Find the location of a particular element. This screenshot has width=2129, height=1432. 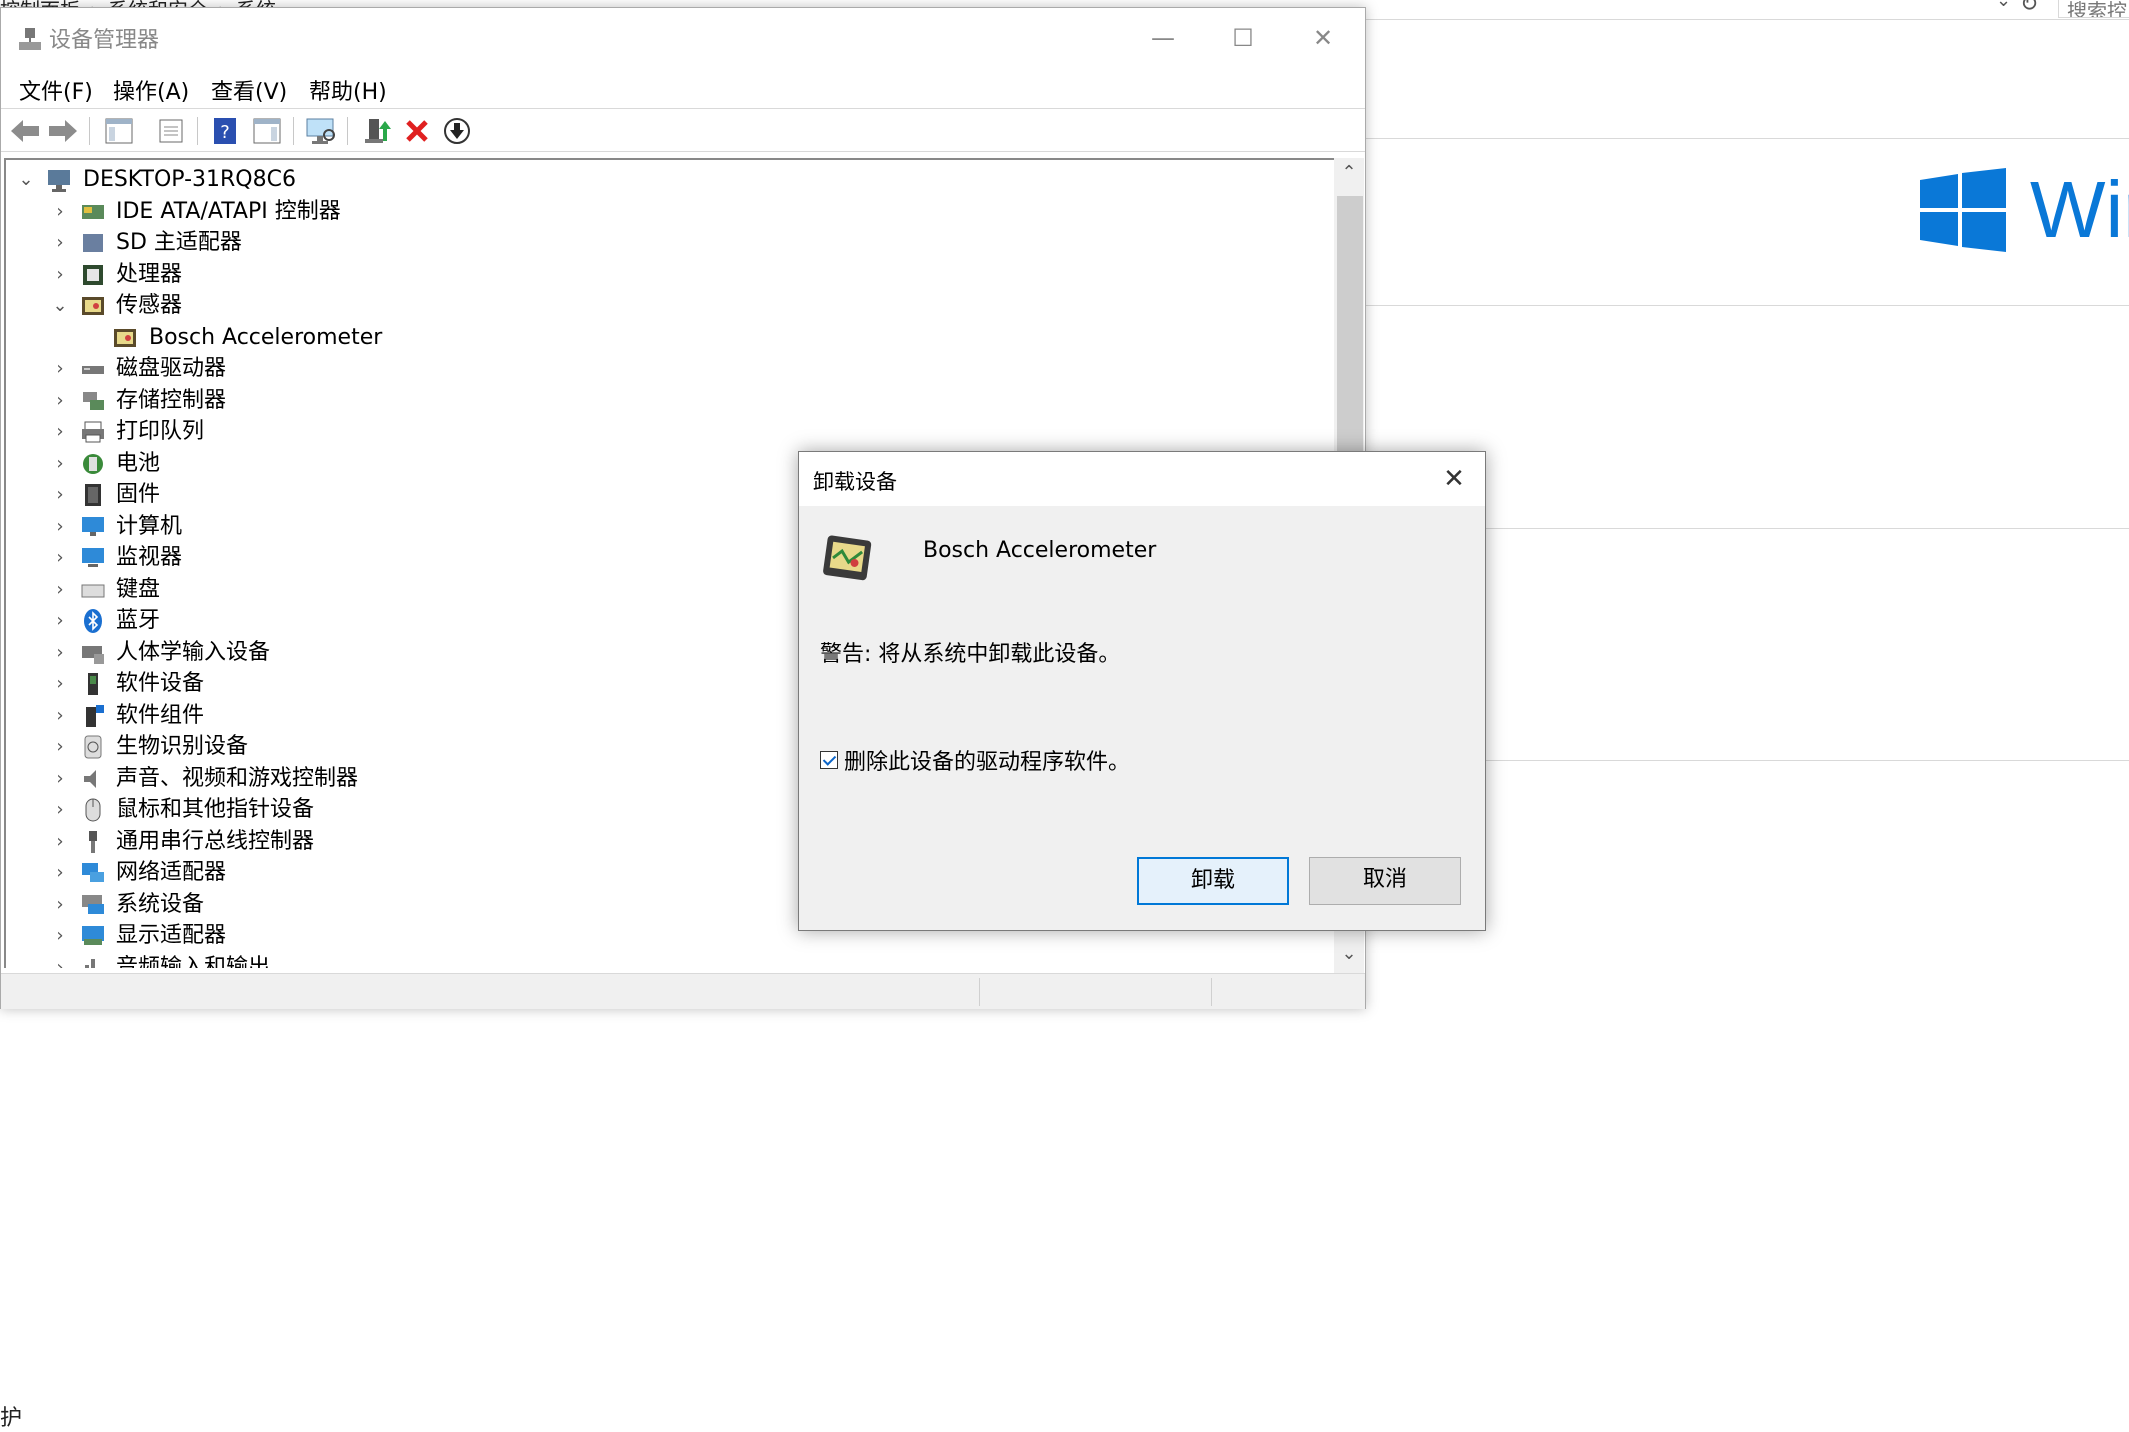

computer-icon is located at coordinates (59, 181).